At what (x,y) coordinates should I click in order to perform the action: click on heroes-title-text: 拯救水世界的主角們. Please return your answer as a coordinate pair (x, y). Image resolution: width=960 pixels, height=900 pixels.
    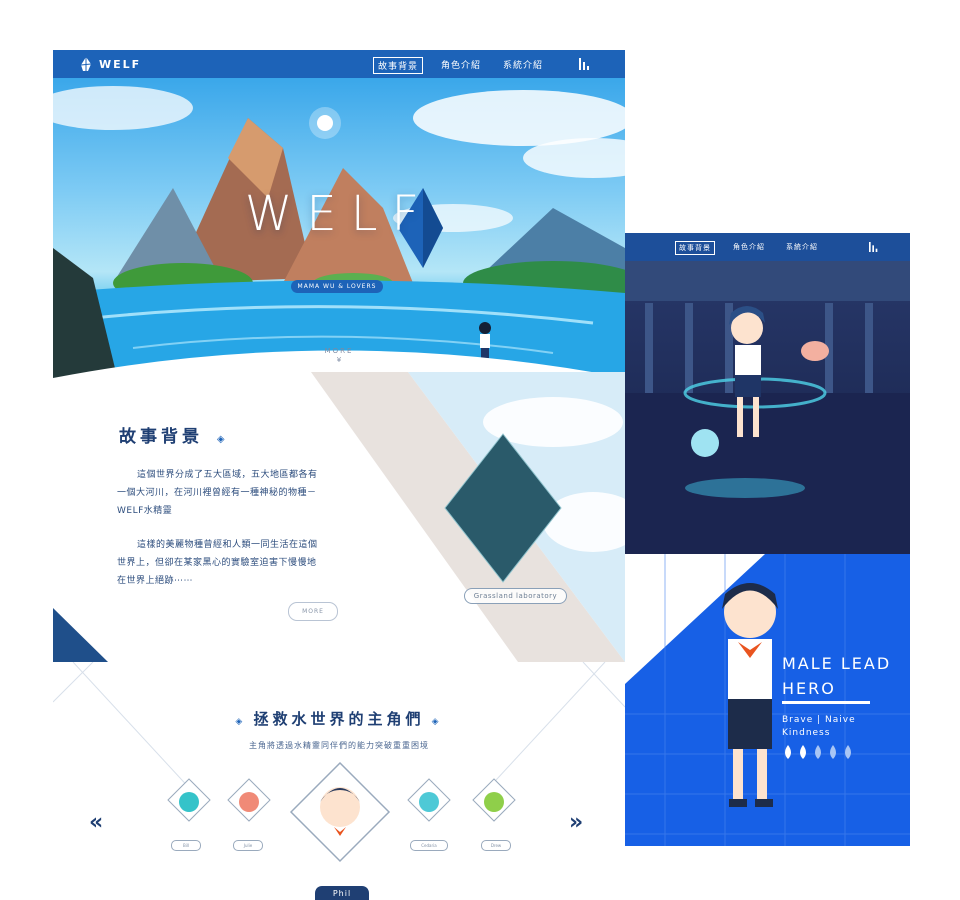
    Looking at the image, I should click on (339, 719).